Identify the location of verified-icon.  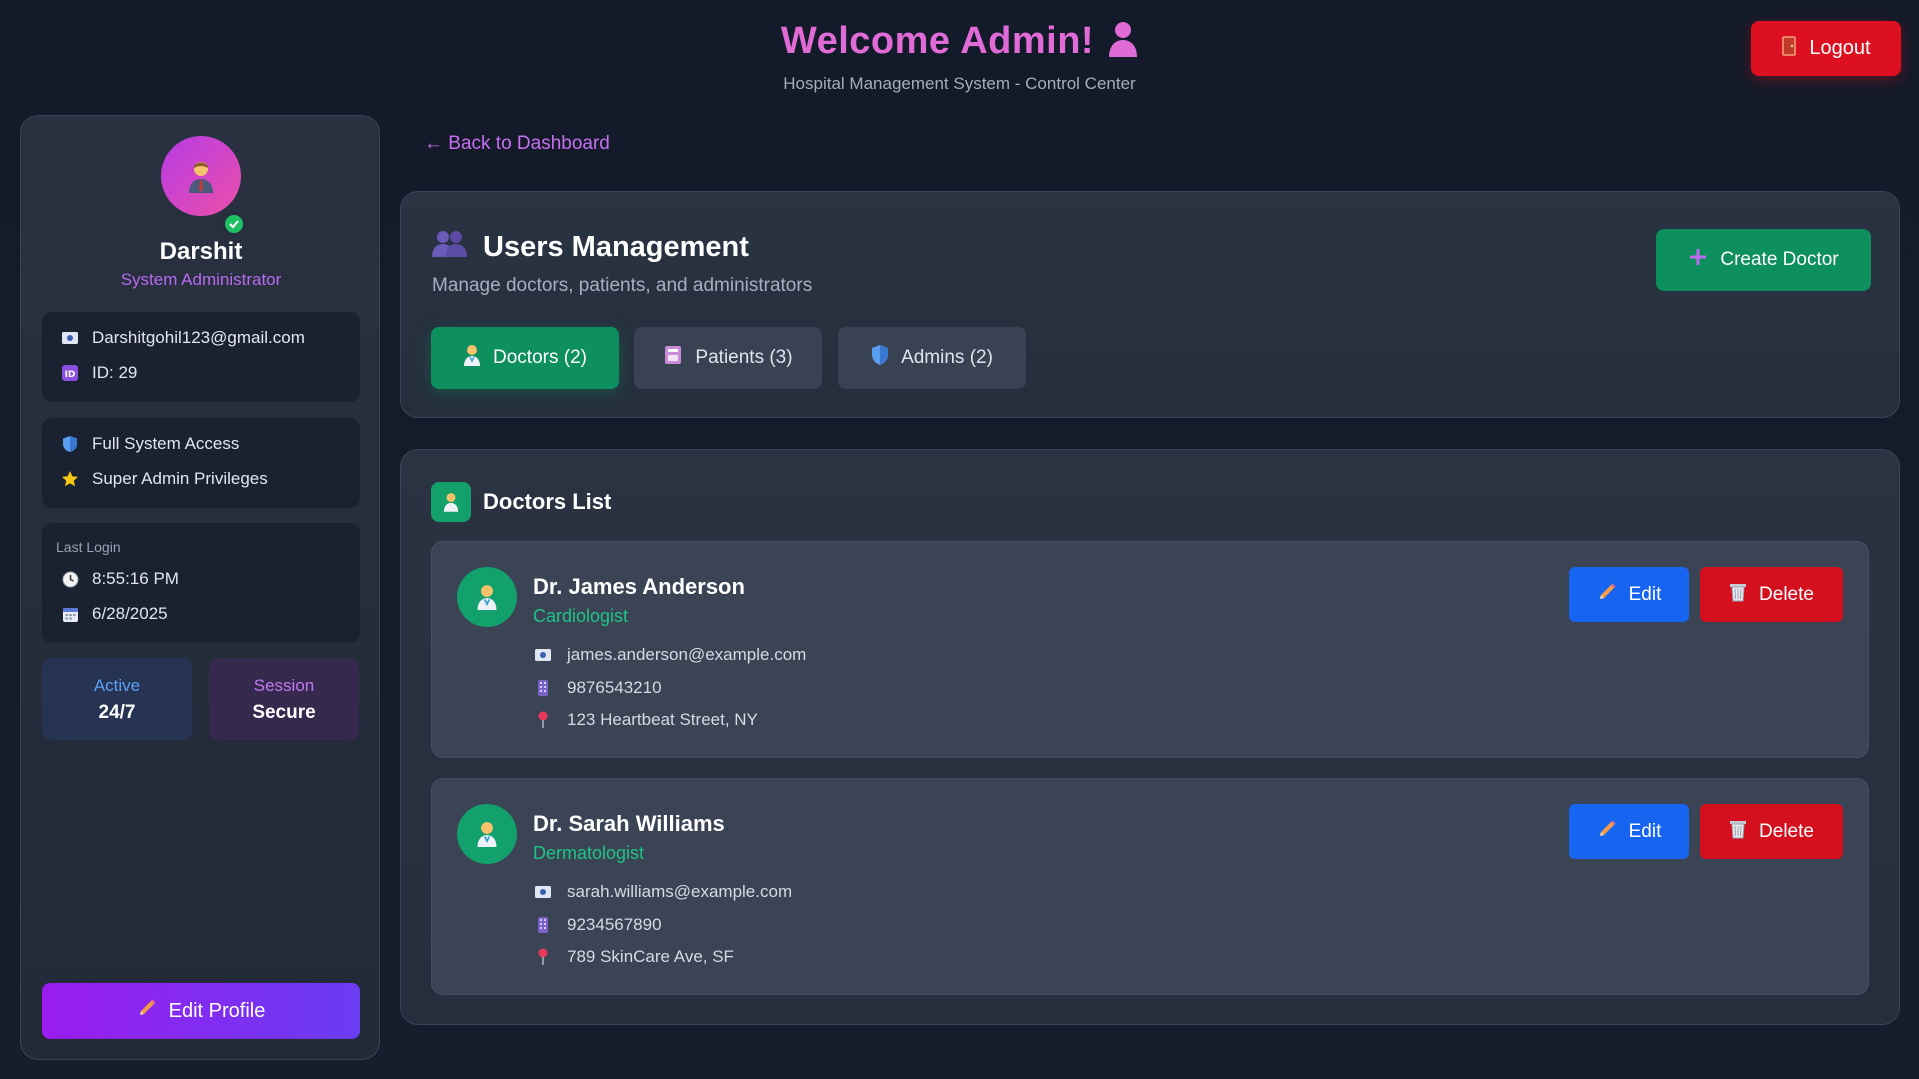
(234, 224).